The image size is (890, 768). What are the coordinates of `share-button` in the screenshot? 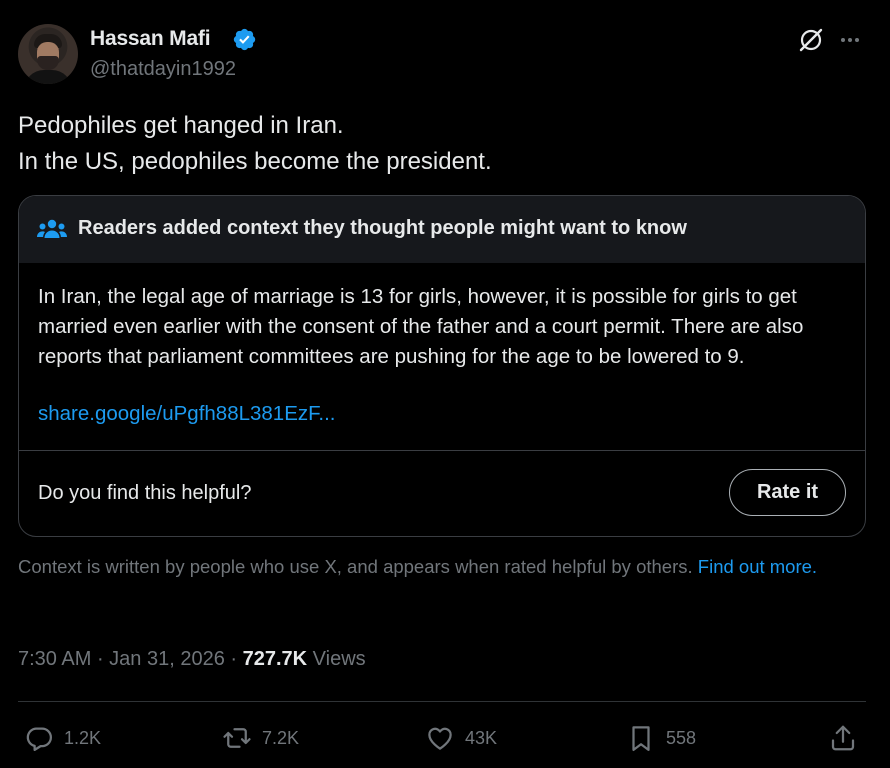 It's located at (848, 738).